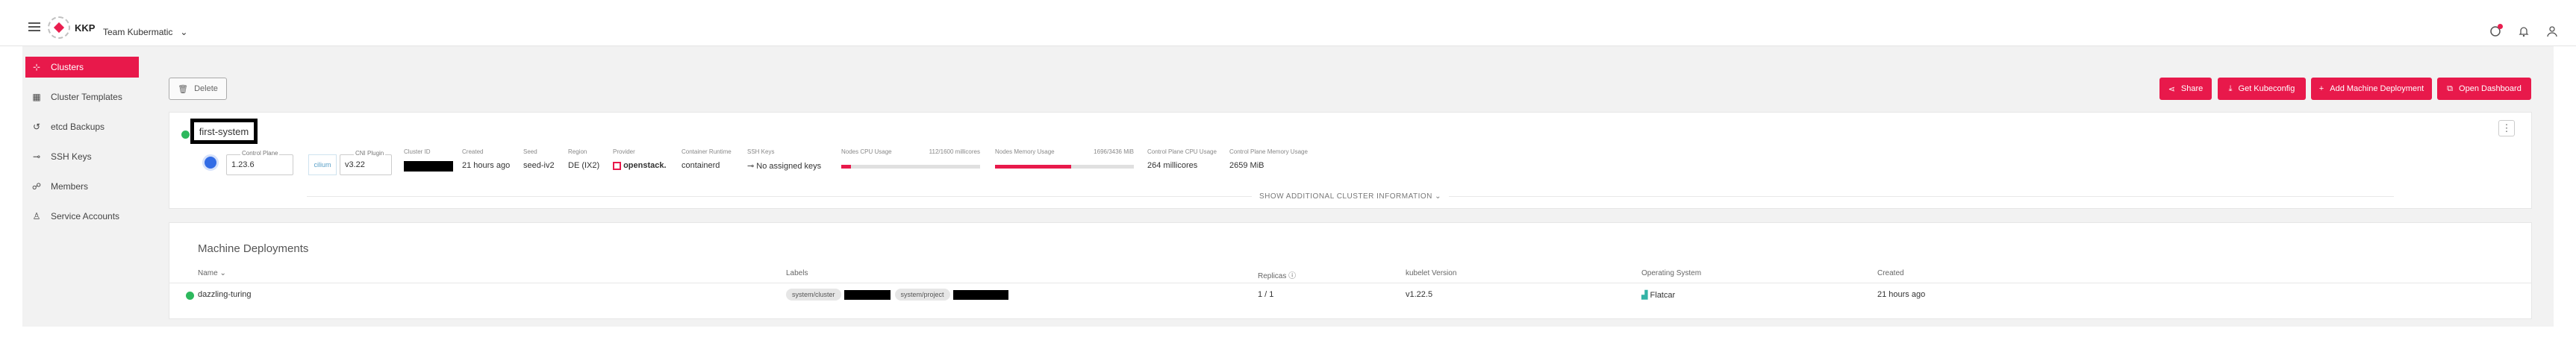 The width and height of the screenshot is (2576, 349). I want to click on user-icon, so click(2552, 31).